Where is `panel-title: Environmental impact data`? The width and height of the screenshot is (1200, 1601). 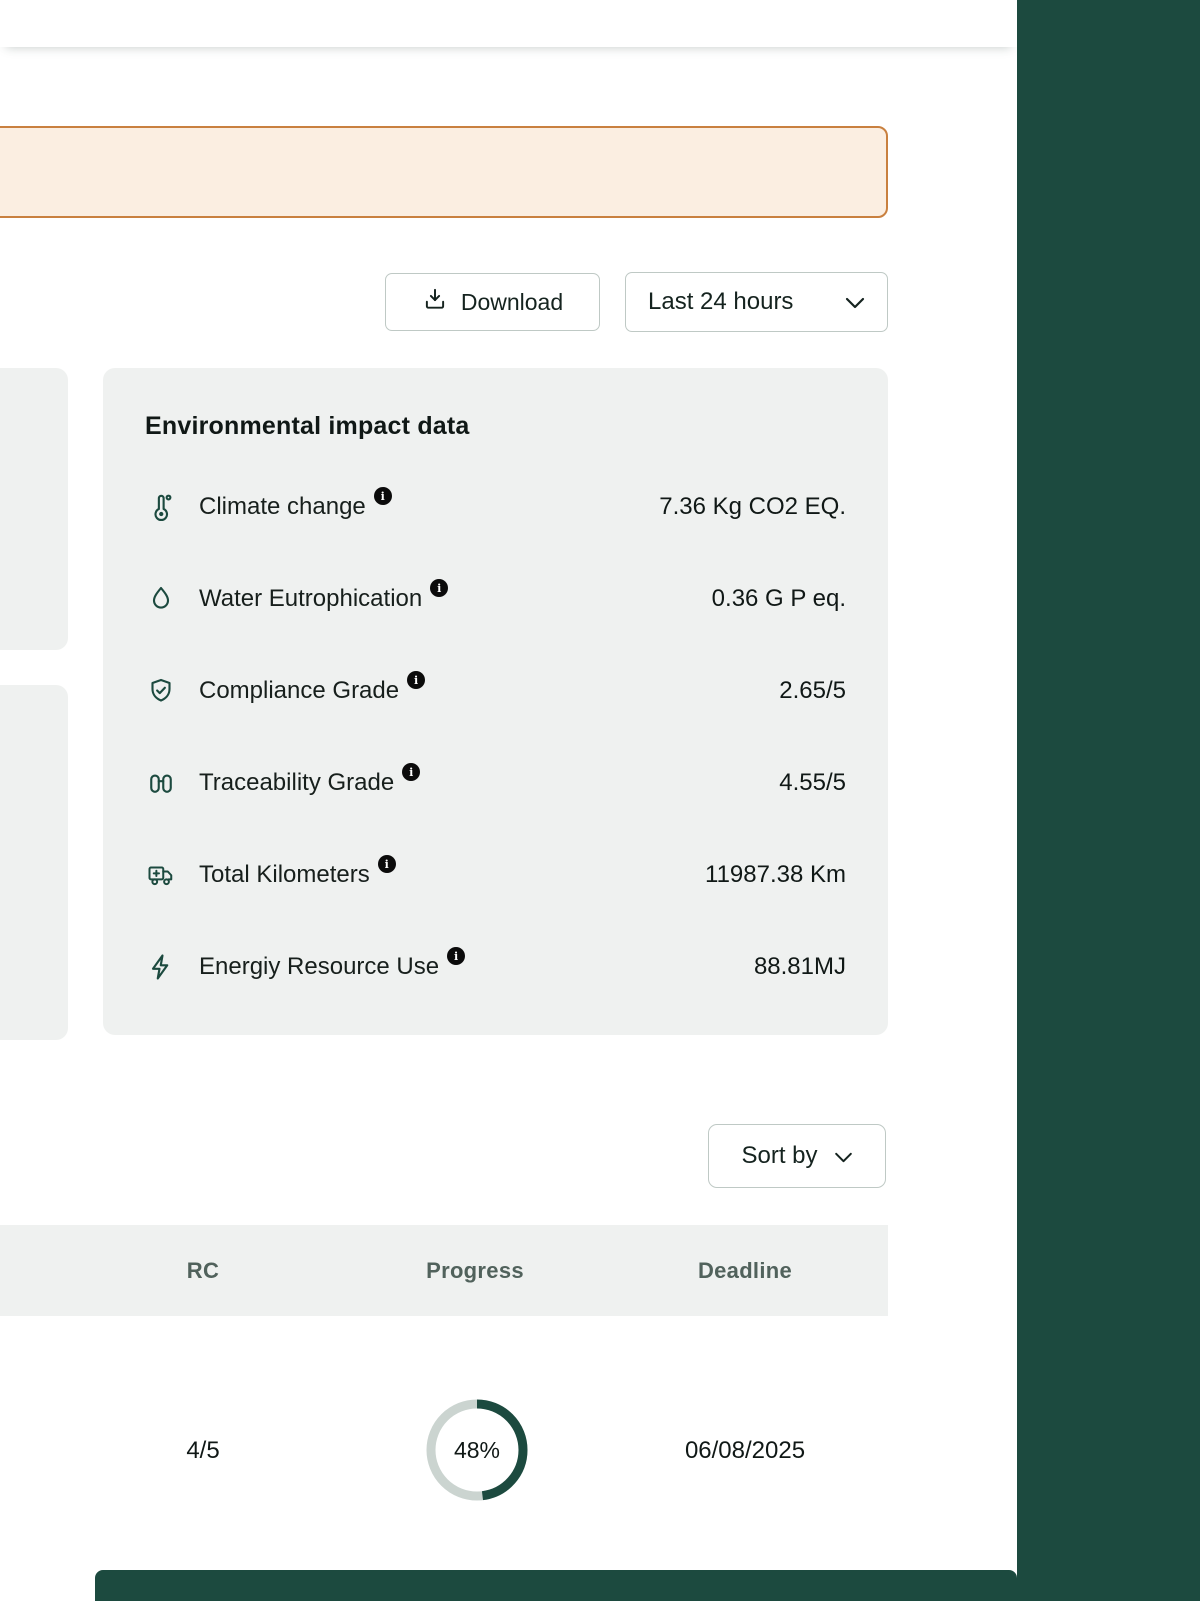 panel-title: Environmental impact data is located at coordinates (307, 426).